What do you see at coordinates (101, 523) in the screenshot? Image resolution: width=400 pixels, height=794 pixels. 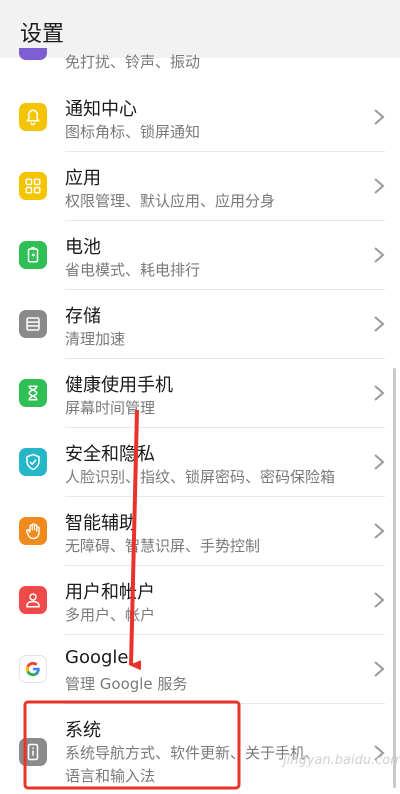 I see `settings-item-label: 智能辅助` at bounding box center [101, 523].